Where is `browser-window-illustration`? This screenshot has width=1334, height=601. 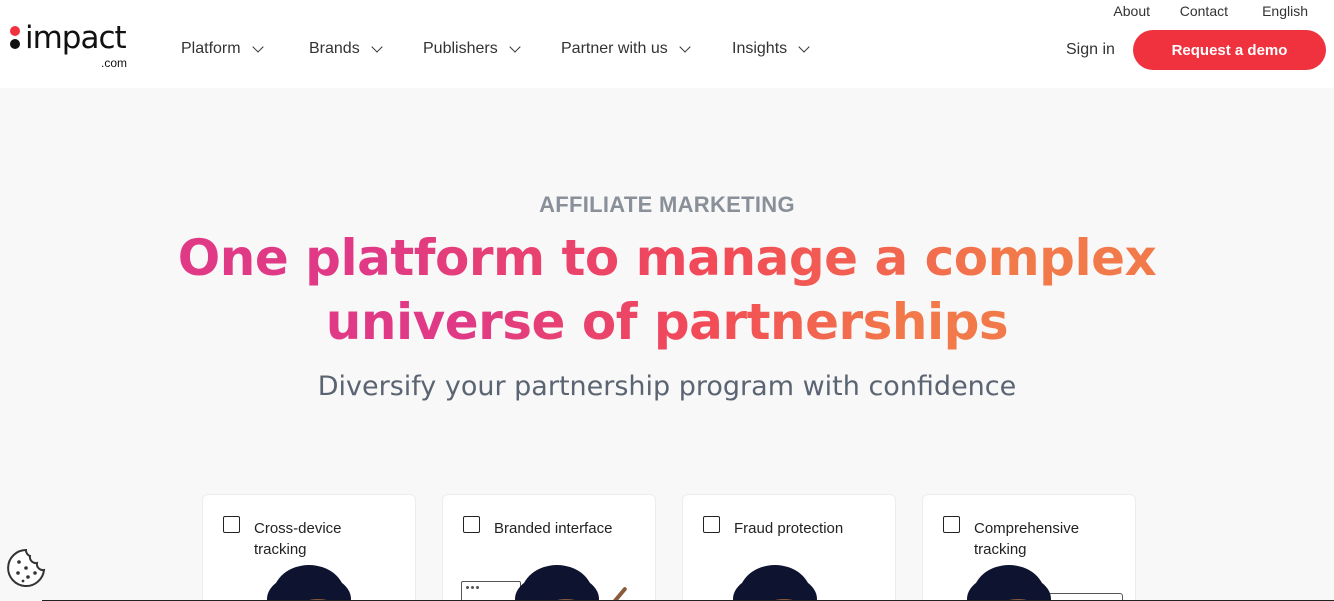
browser-window-illustration is located at coordinates (491, 591).